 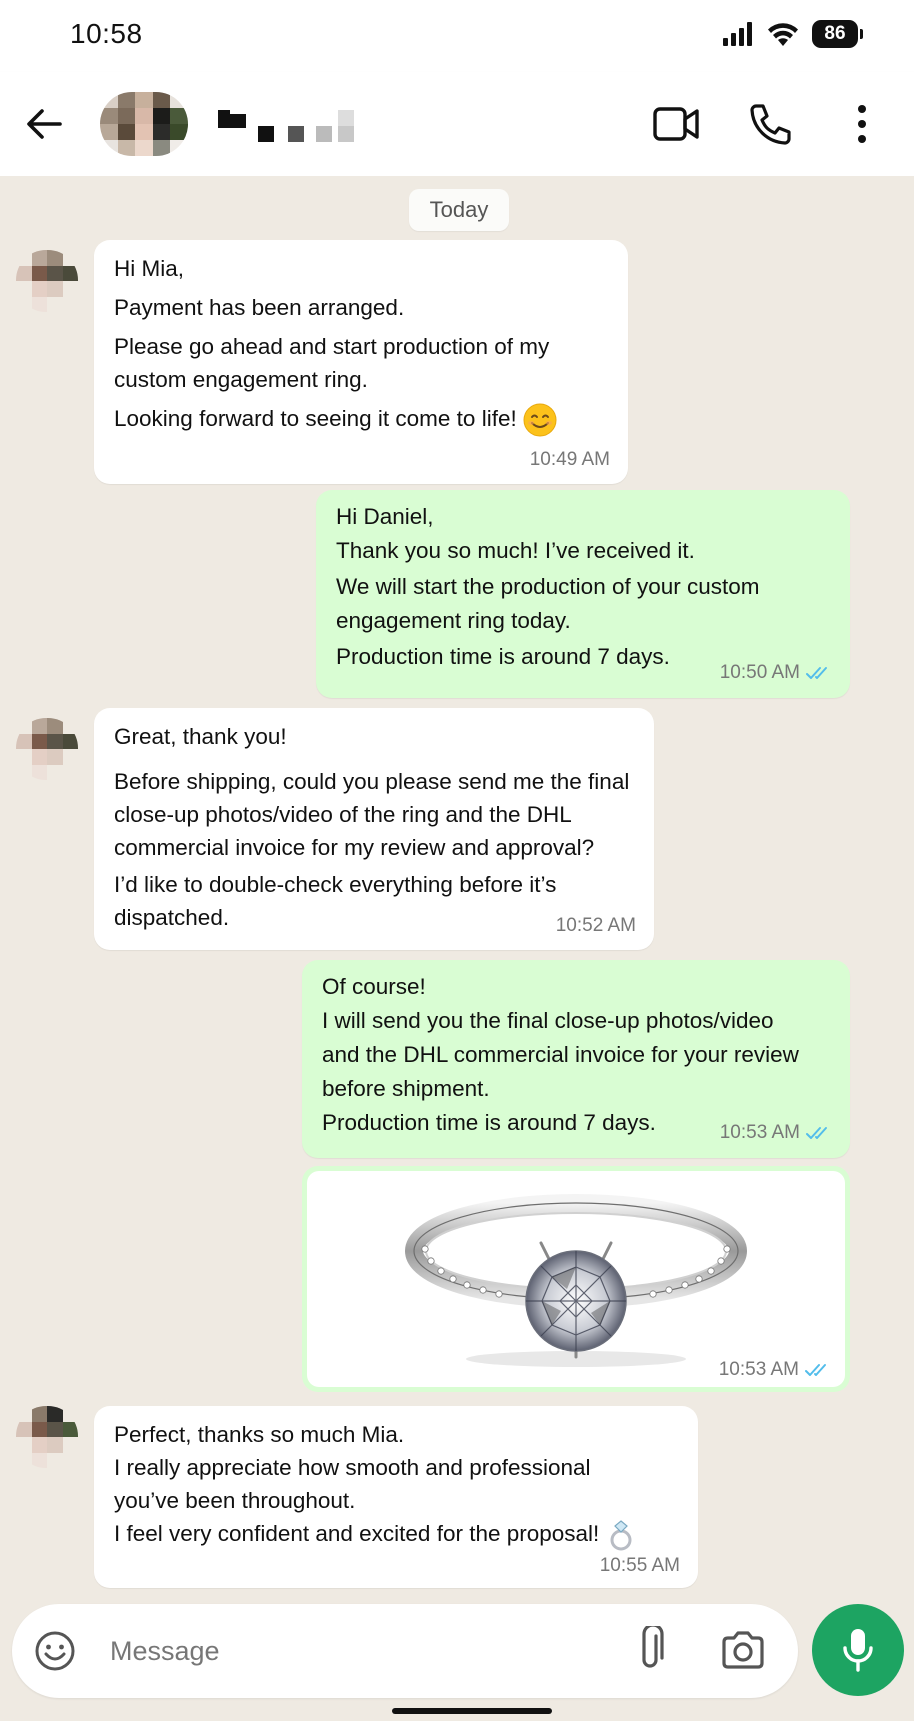 I want to click on back-arrow-icon, so click(x=44, y=124).